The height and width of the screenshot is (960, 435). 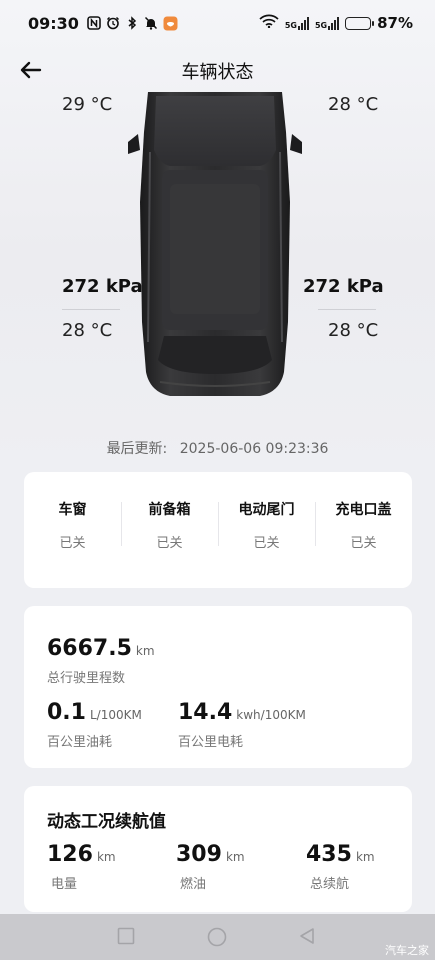 I want to click on range-value: 309, so click(x=199, y=854).